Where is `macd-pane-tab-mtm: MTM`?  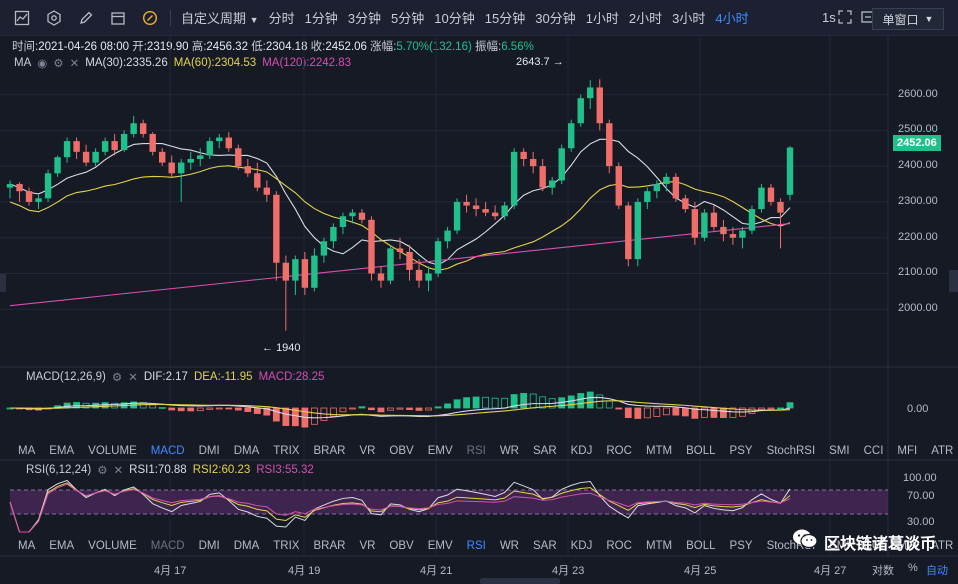
macd-pane-tab-mtm: MTM is located at coordinates (659, 451).